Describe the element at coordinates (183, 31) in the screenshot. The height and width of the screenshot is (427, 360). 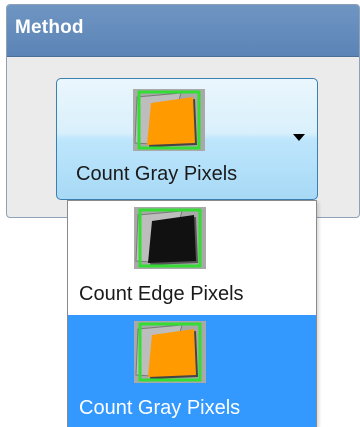
I see `group-header: Method` at that location.